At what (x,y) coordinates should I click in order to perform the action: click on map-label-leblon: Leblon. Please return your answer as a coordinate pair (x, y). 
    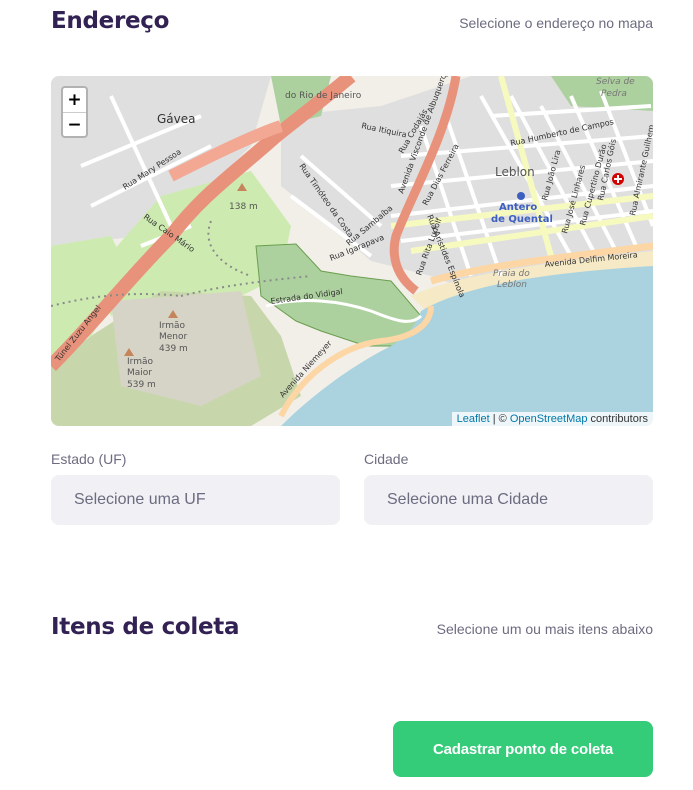
    Looking at the image, I should click on (515, 172).